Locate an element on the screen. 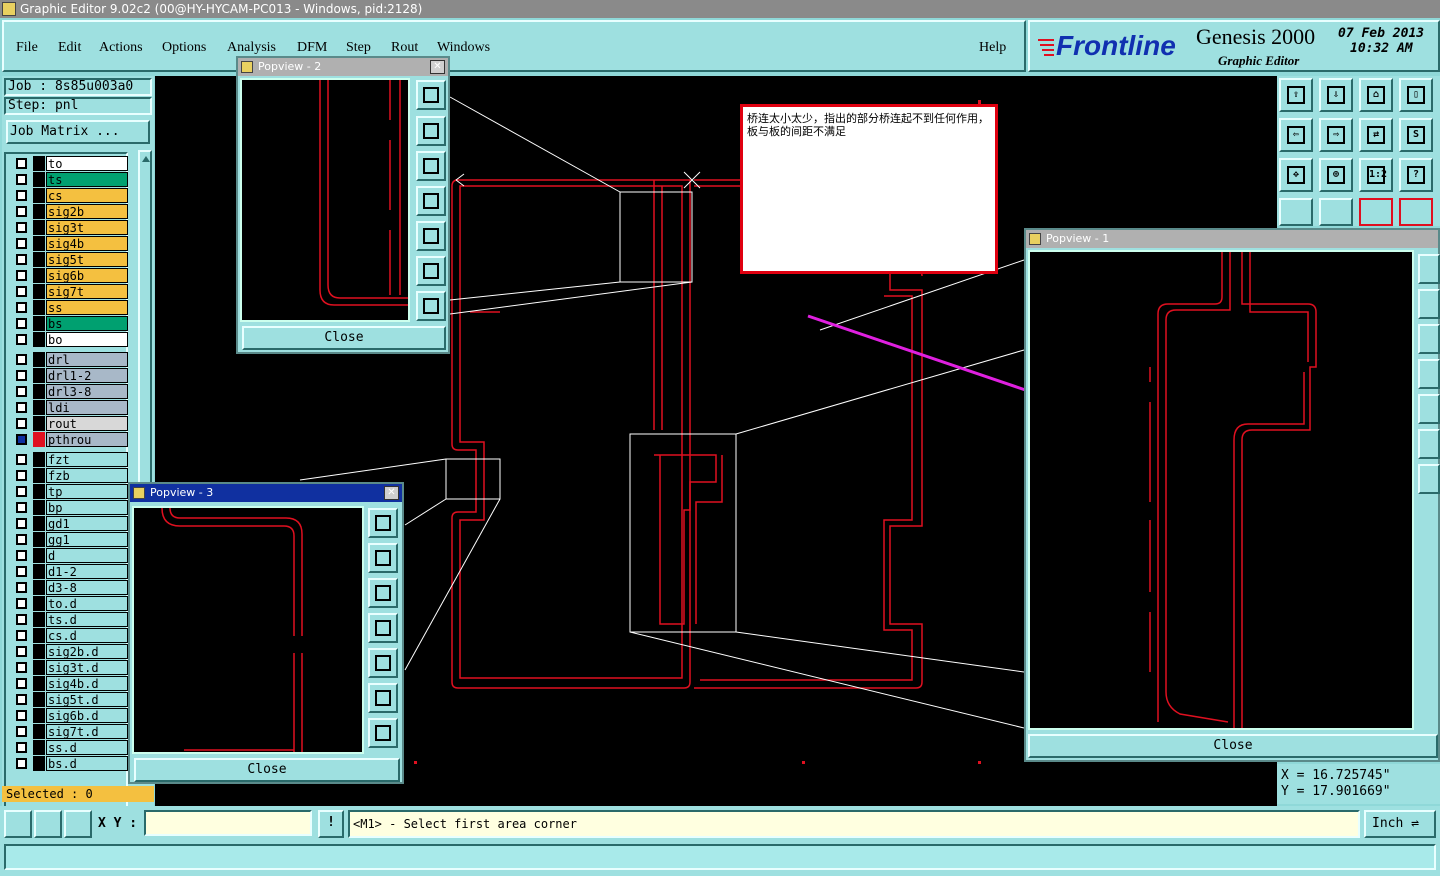 The width and height of the screenshot is (1440, 876). layer-row: sig6b is located at coordinates (71, 275).